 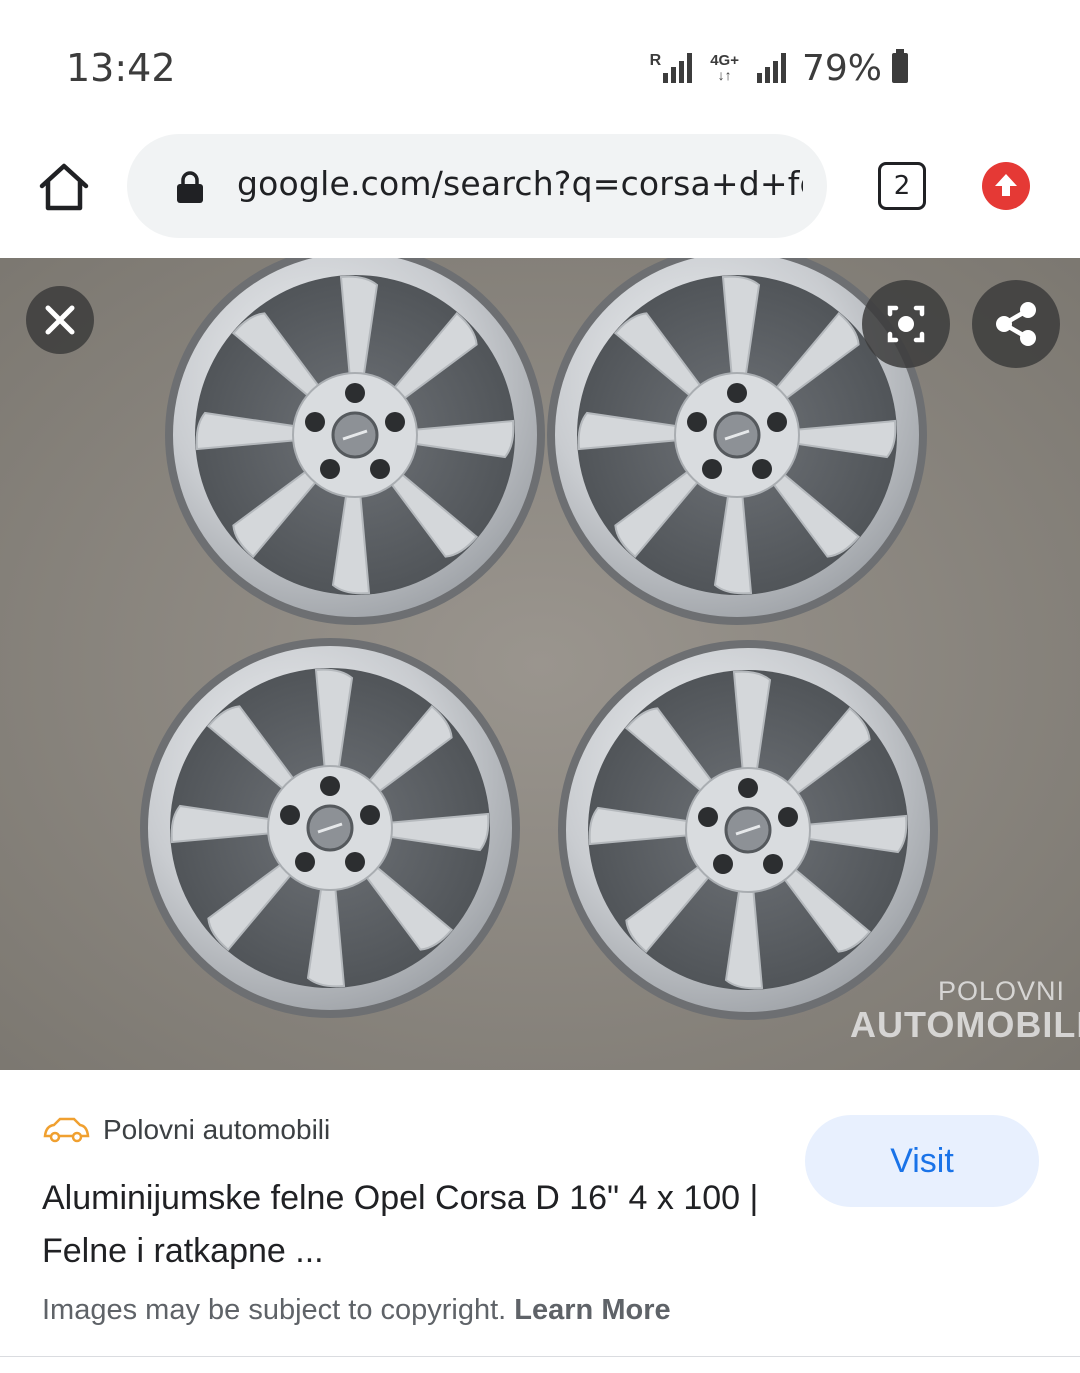 I want to click on tab-switcher-button: 2, so click(x=902, y=186).